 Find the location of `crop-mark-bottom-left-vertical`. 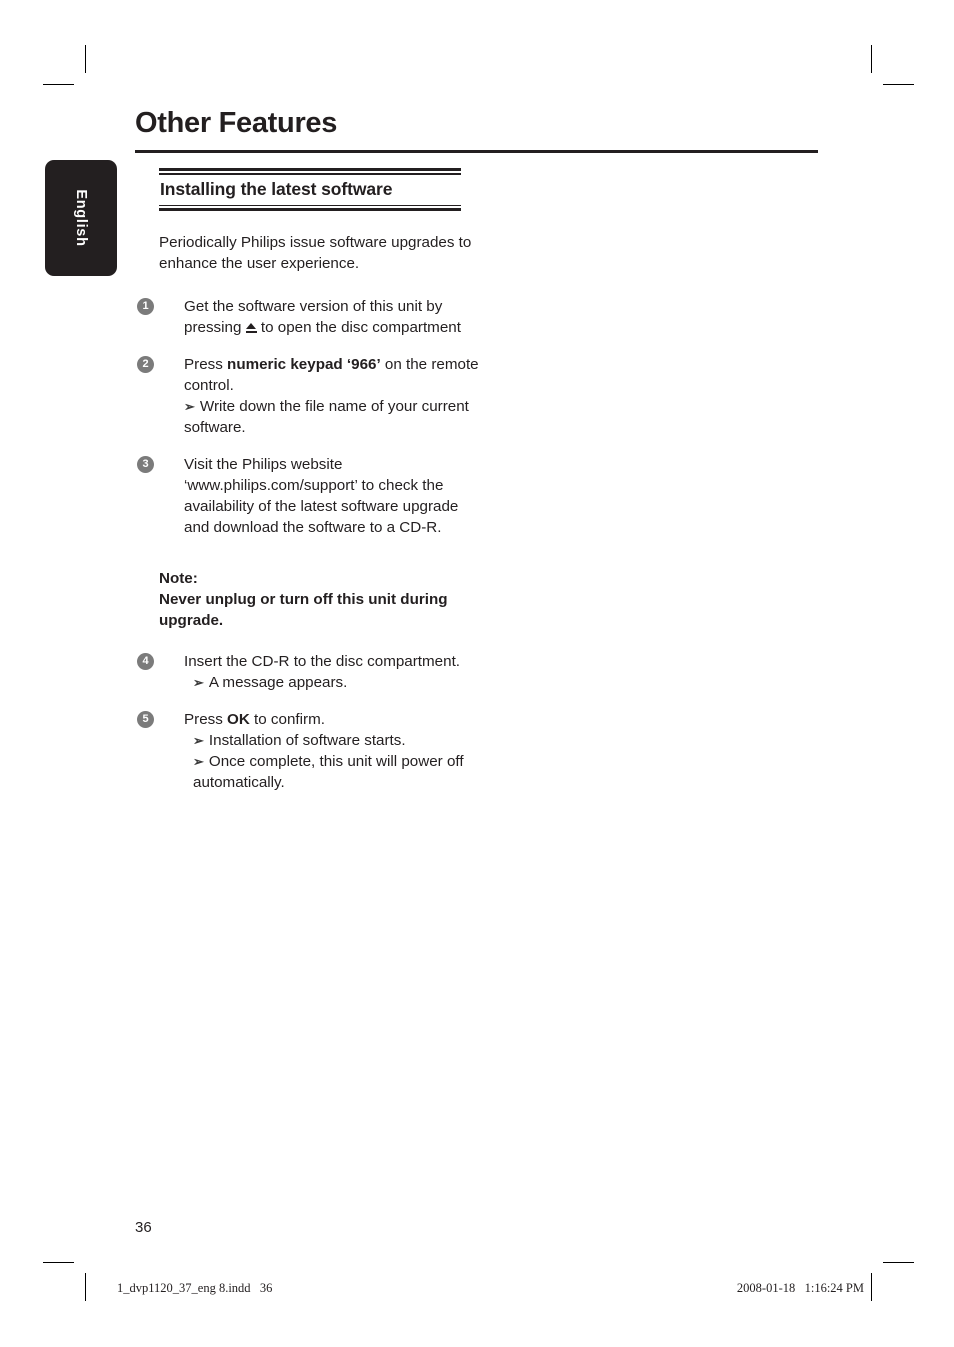

crop-mark-bottom-left-vertical is located at coordinates (85, 1287).